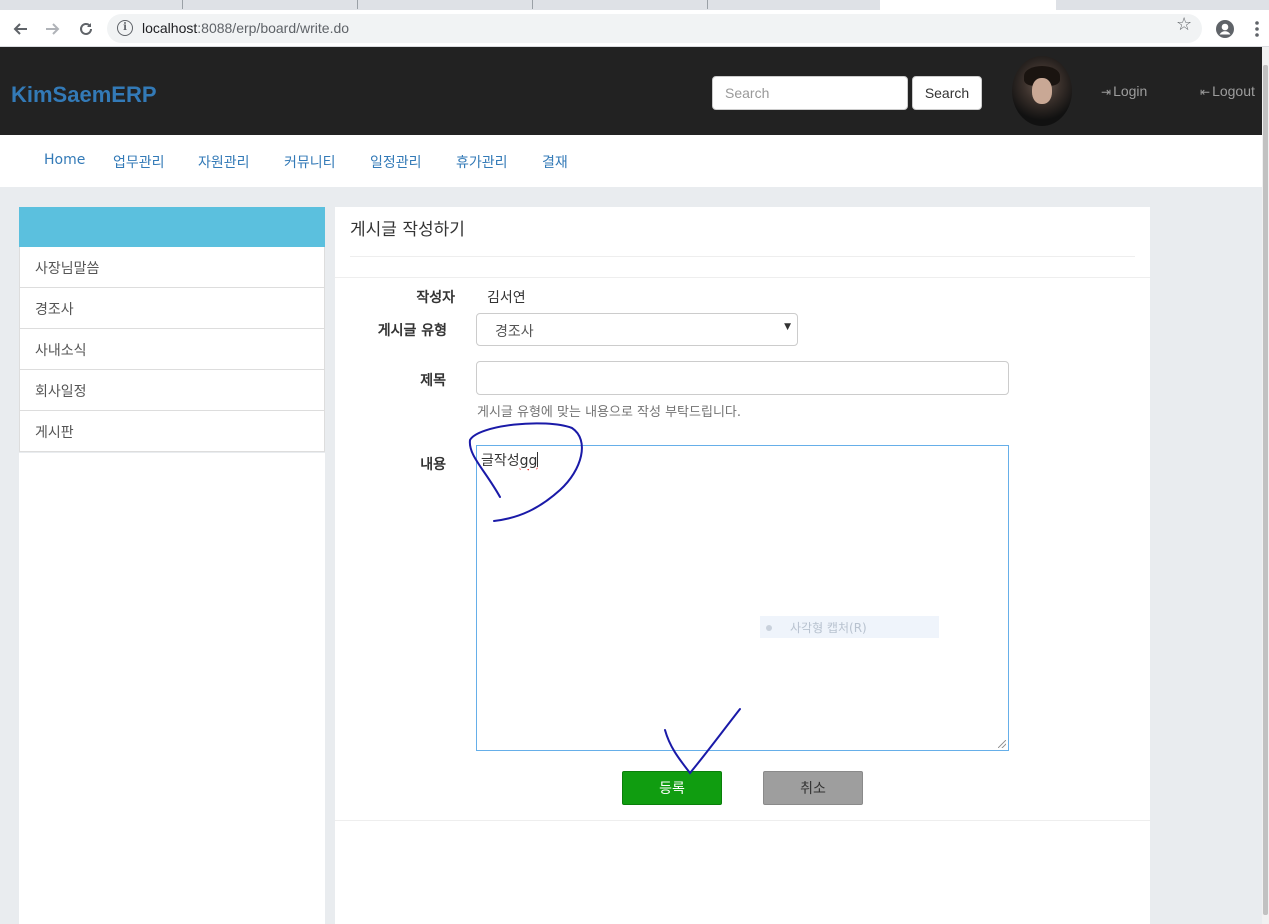 The height and width of the screenshot is (924, 1269). What do you see at coordinates (310, 162) in the screenshot?
I see `menu-item-community: 커뮤니티` at bounding box center [310, 162].